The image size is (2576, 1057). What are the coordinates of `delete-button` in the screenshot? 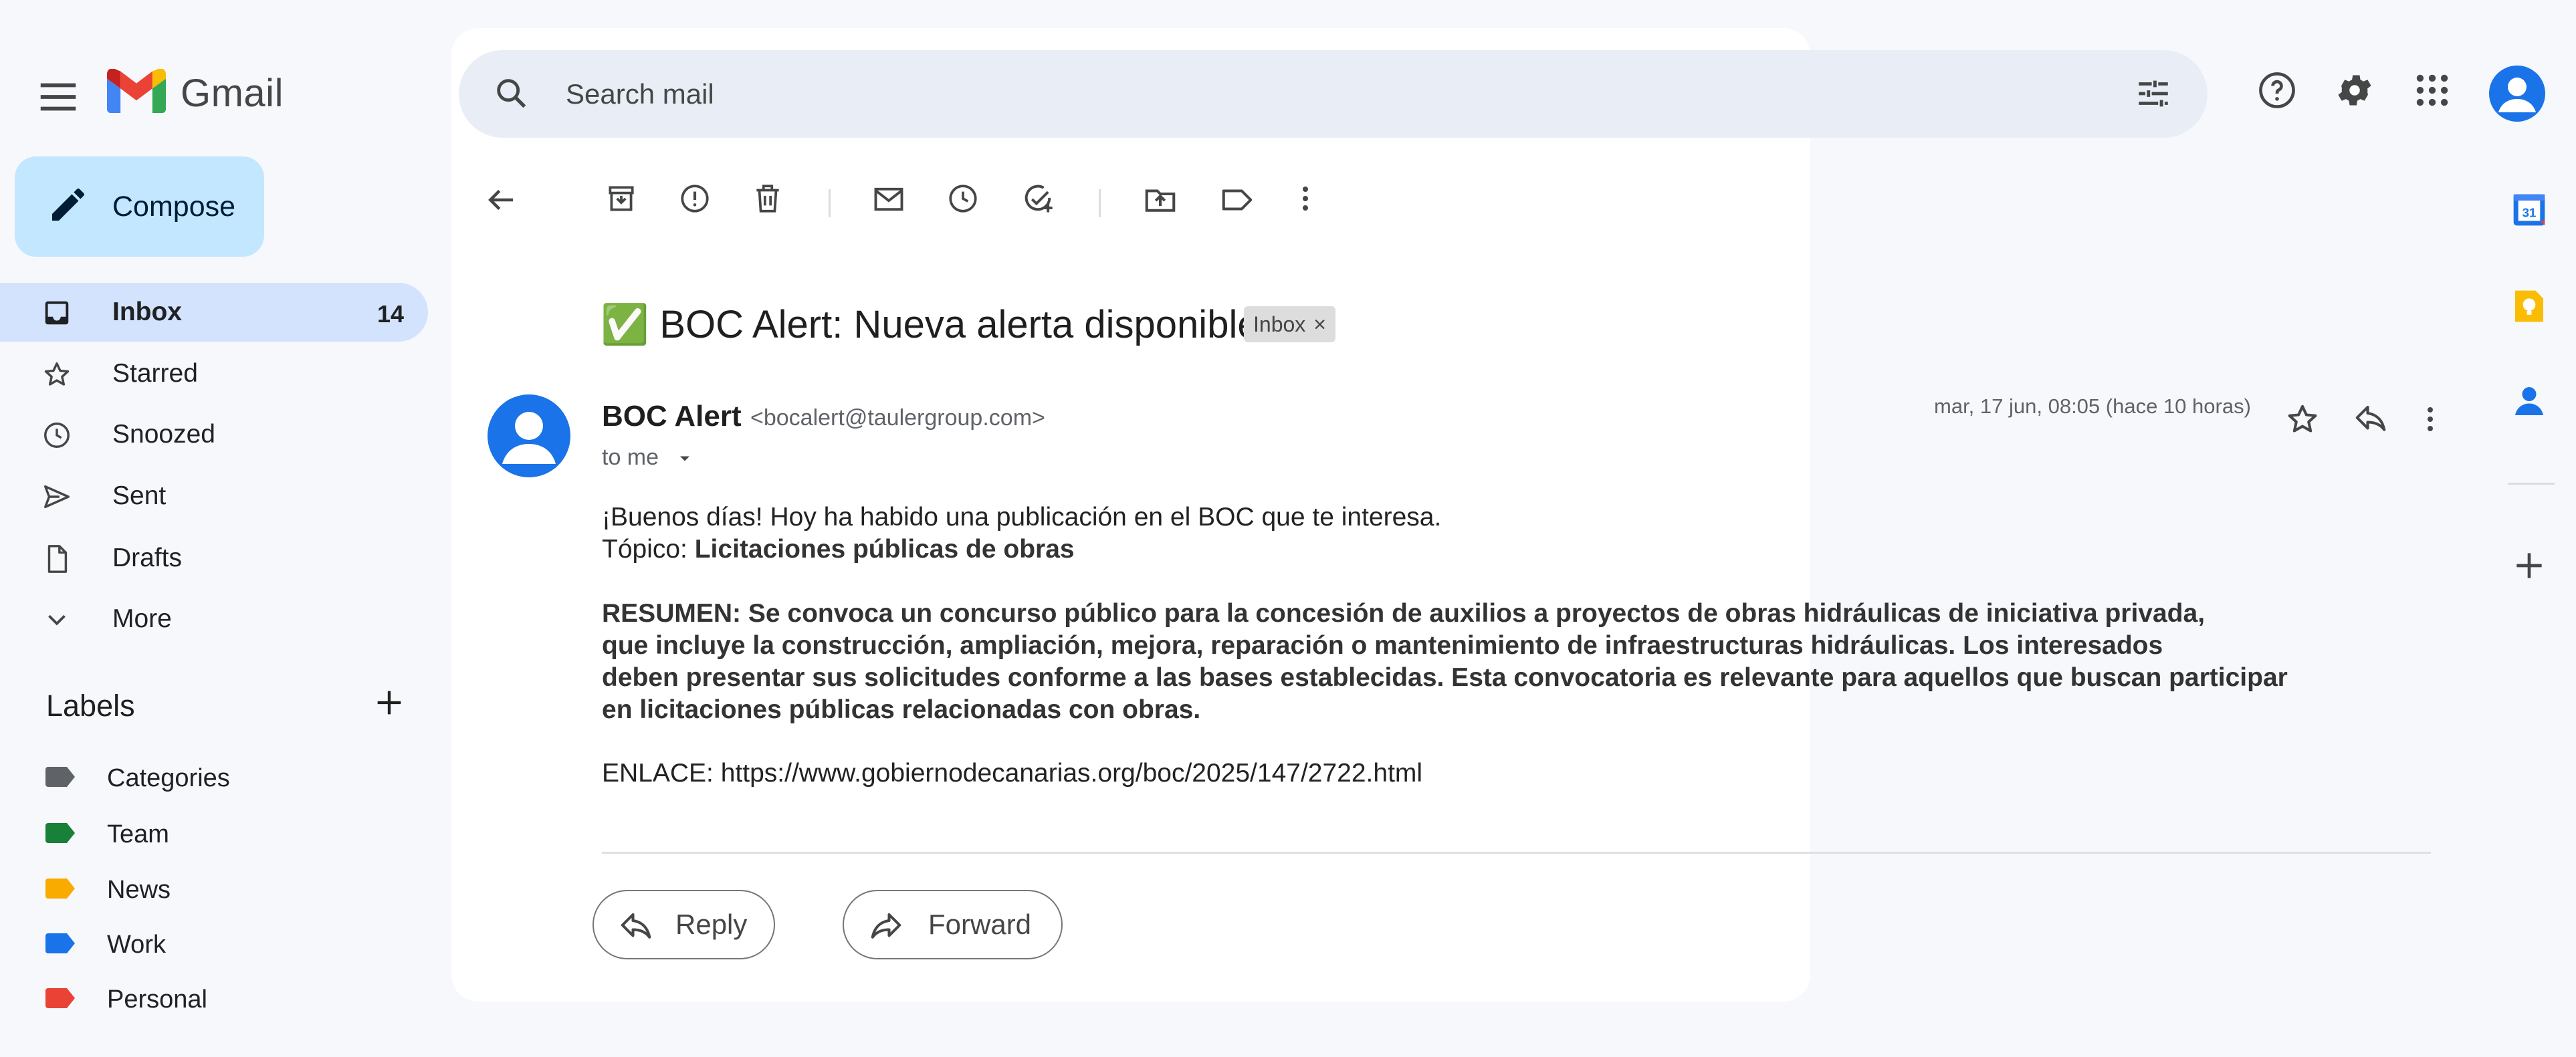 It's located at (768, 198).